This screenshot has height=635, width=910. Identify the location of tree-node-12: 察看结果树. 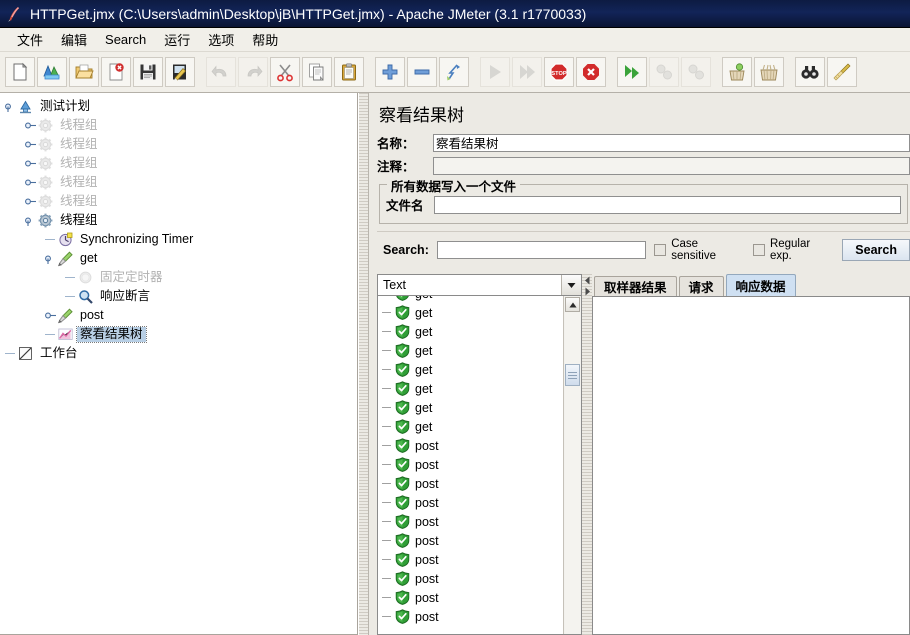
(178, 334).